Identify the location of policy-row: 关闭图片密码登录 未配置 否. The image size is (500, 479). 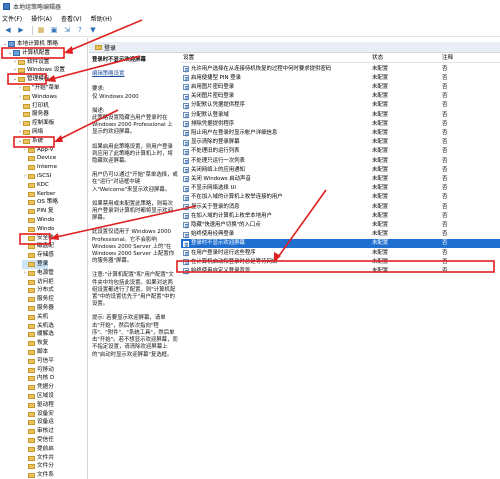
(340, 96).